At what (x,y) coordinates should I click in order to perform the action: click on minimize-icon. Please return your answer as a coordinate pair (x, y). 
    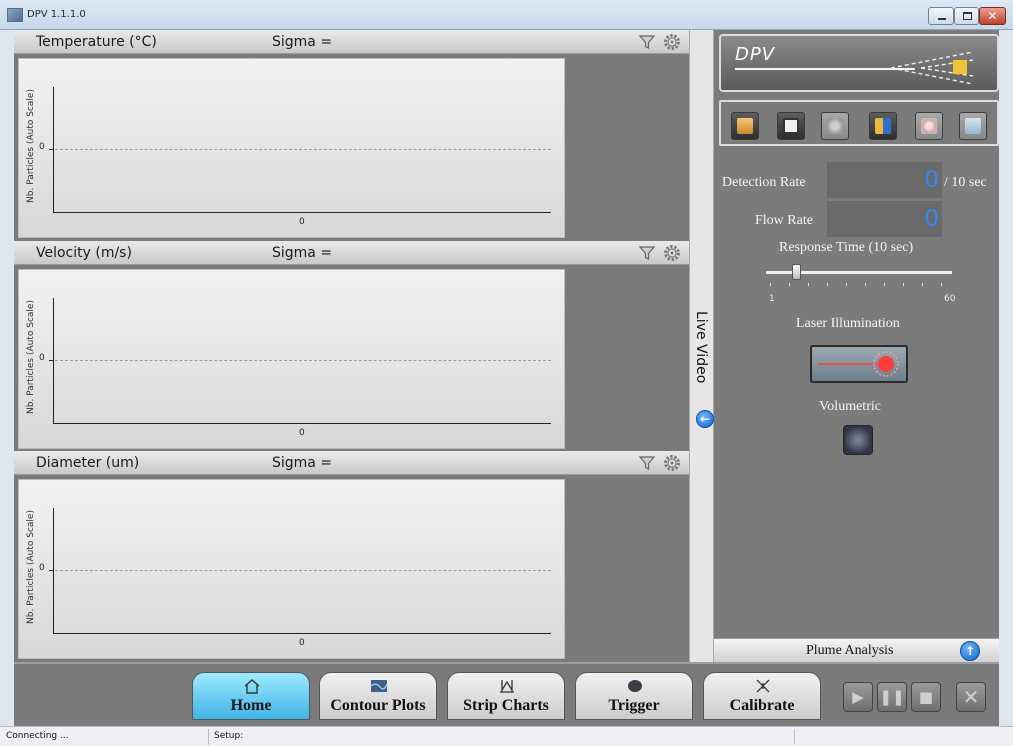
    Looking at the image, I should click on (942, 19).